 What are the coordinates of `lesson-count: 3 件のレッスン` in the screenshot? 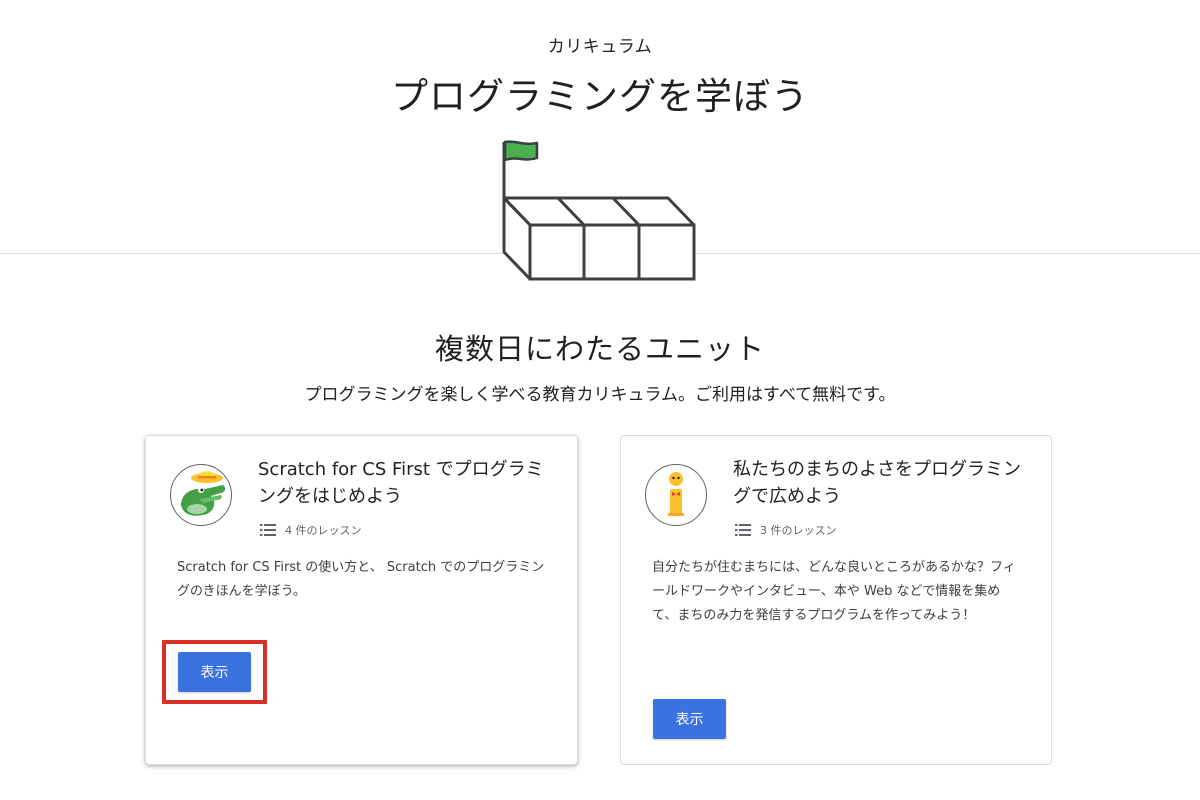 It's located at (786, 530).